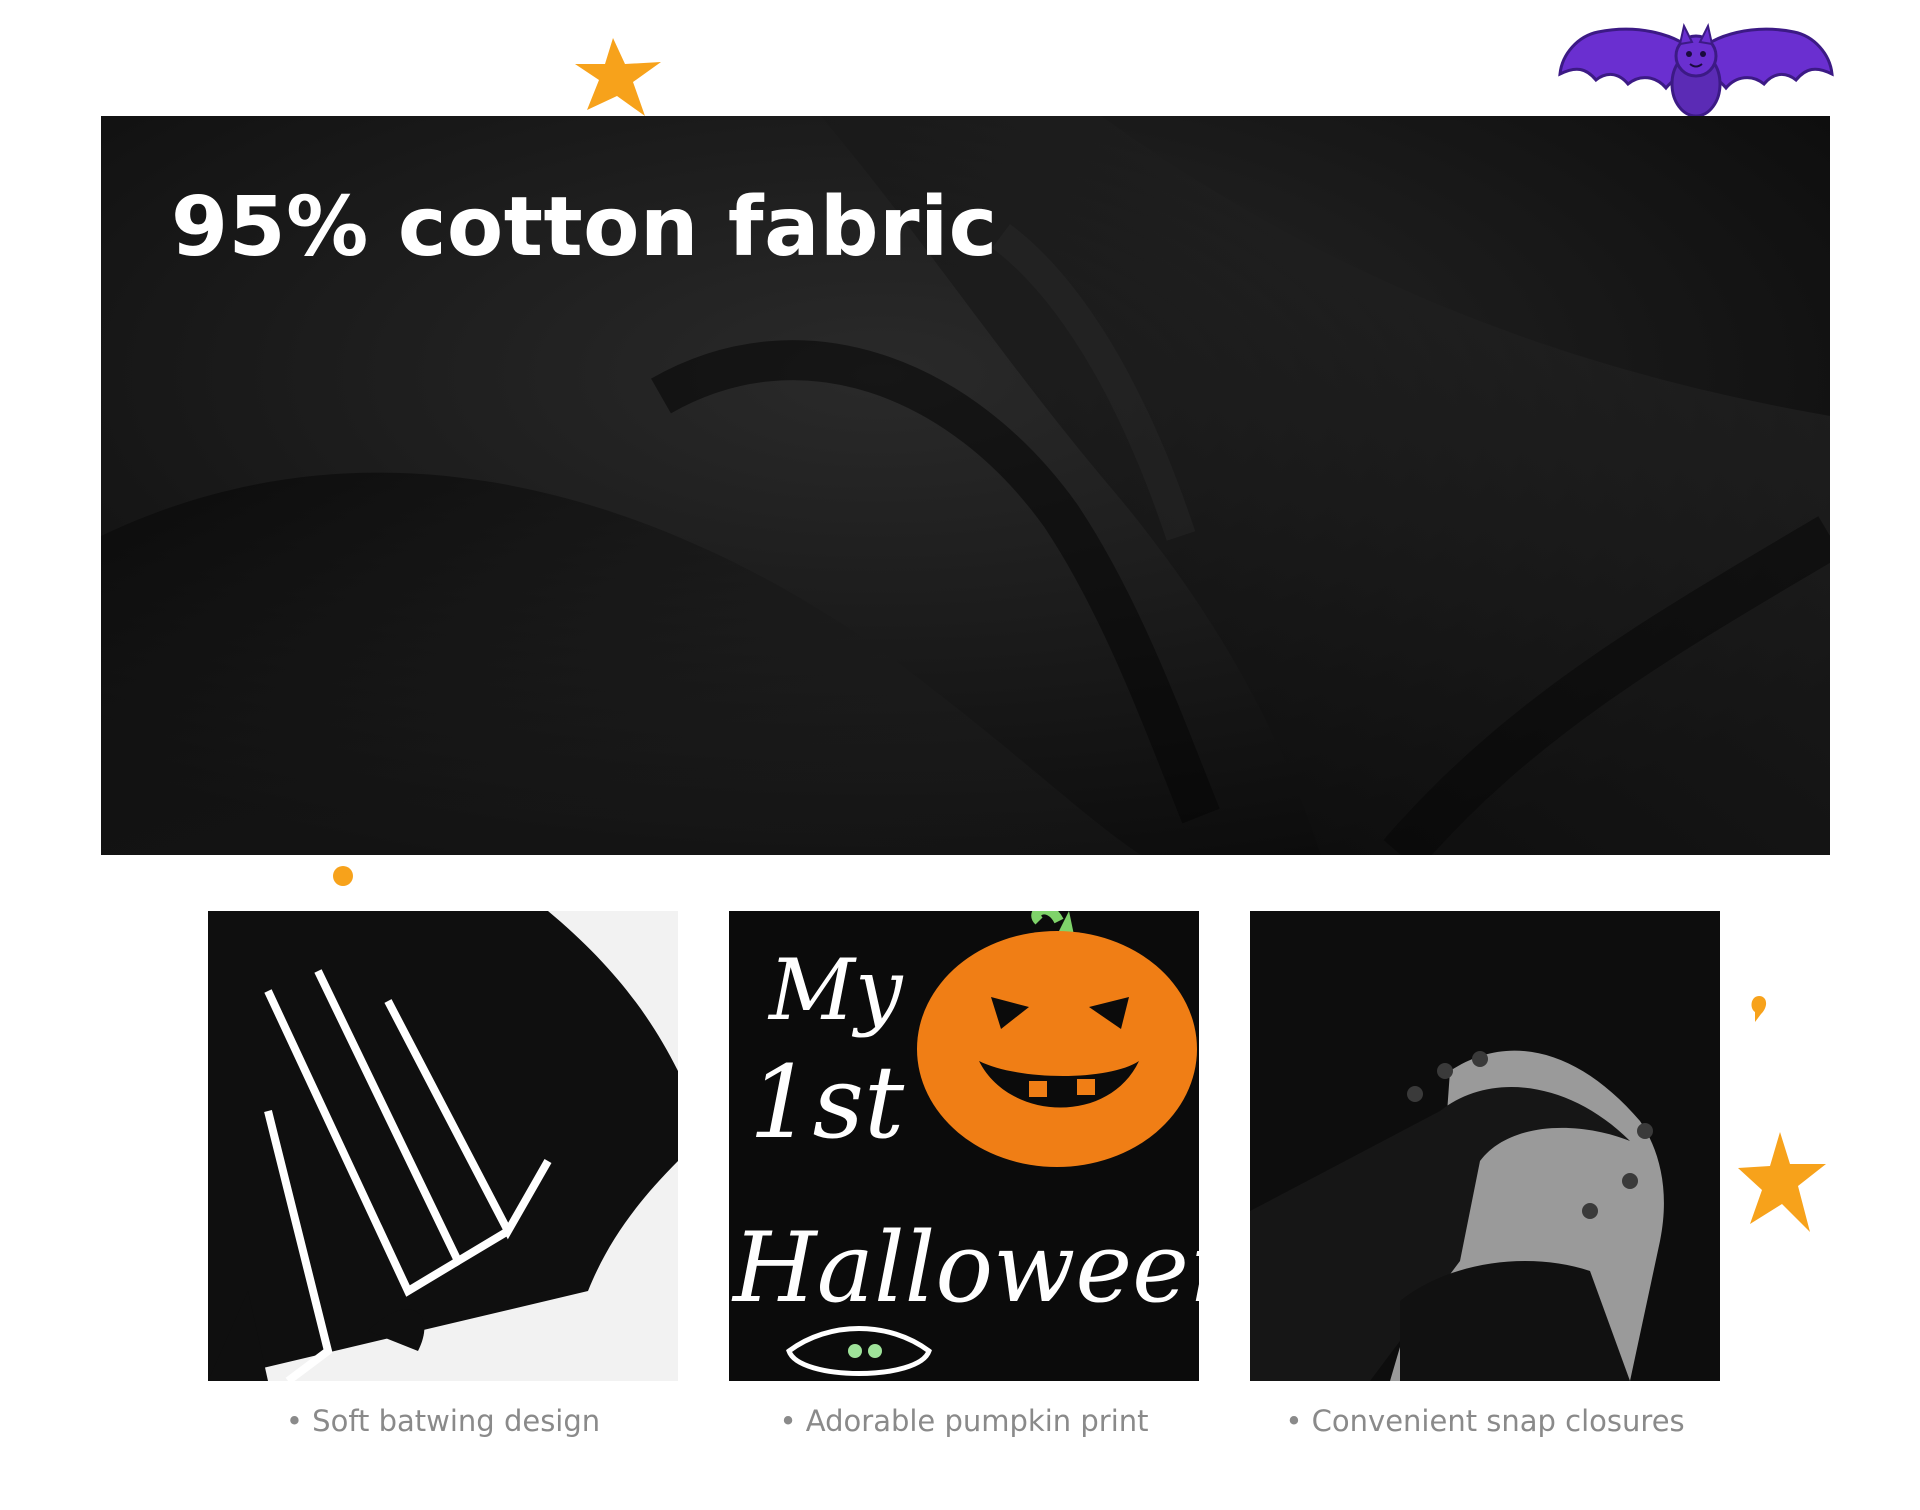 This screenshot has width=1920, height=1510. What do you see at coordinates (1485, 1421) in the screenshot?
I see `feature-caption-snaps: • Convenient snap closures` at bounding box center [1485, 1421].